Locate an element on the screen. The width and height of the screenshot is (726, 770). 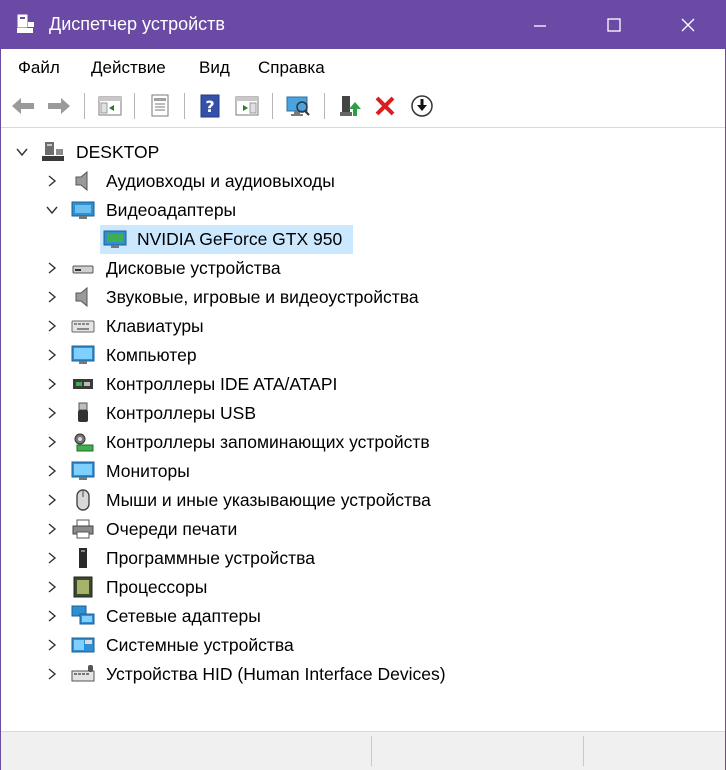
tree-category-label: Контроллеры USB is located at coordinates (181, 413).